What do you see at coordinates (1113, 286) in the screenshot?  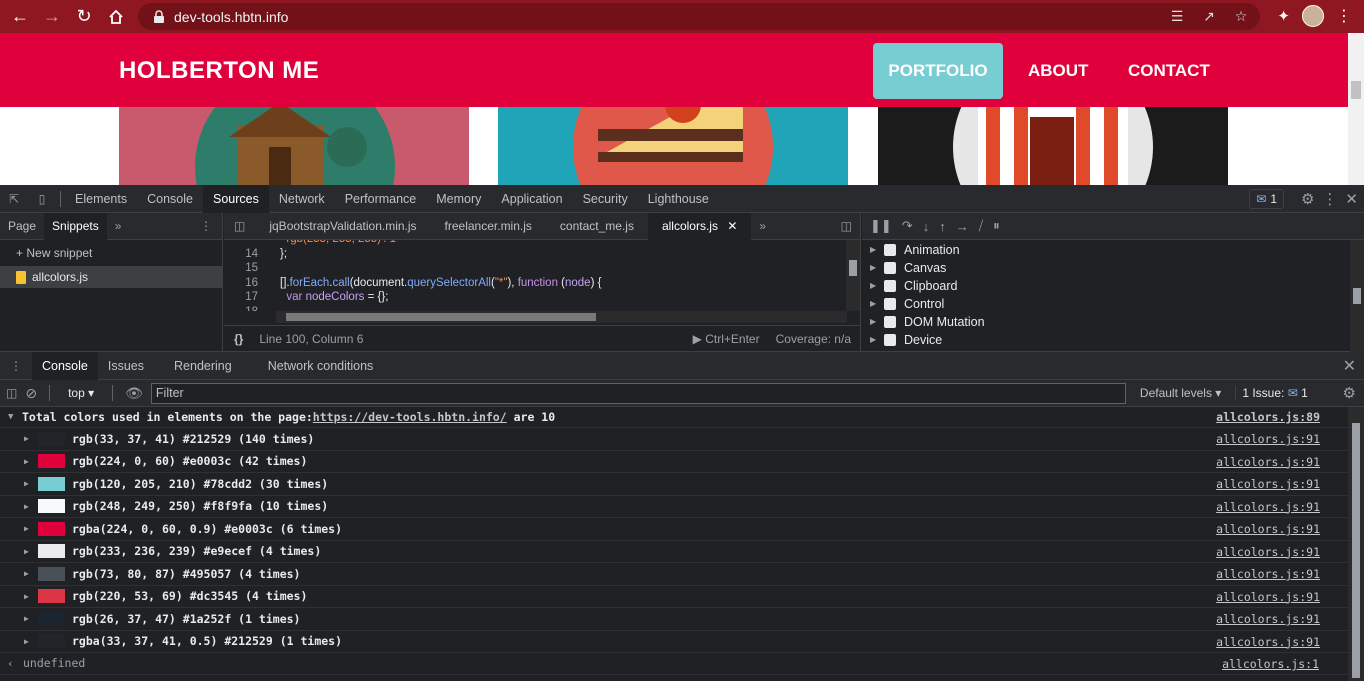 I see `breakpoint-category: ▶ Clipboard` at bounding box center [1113, 286].